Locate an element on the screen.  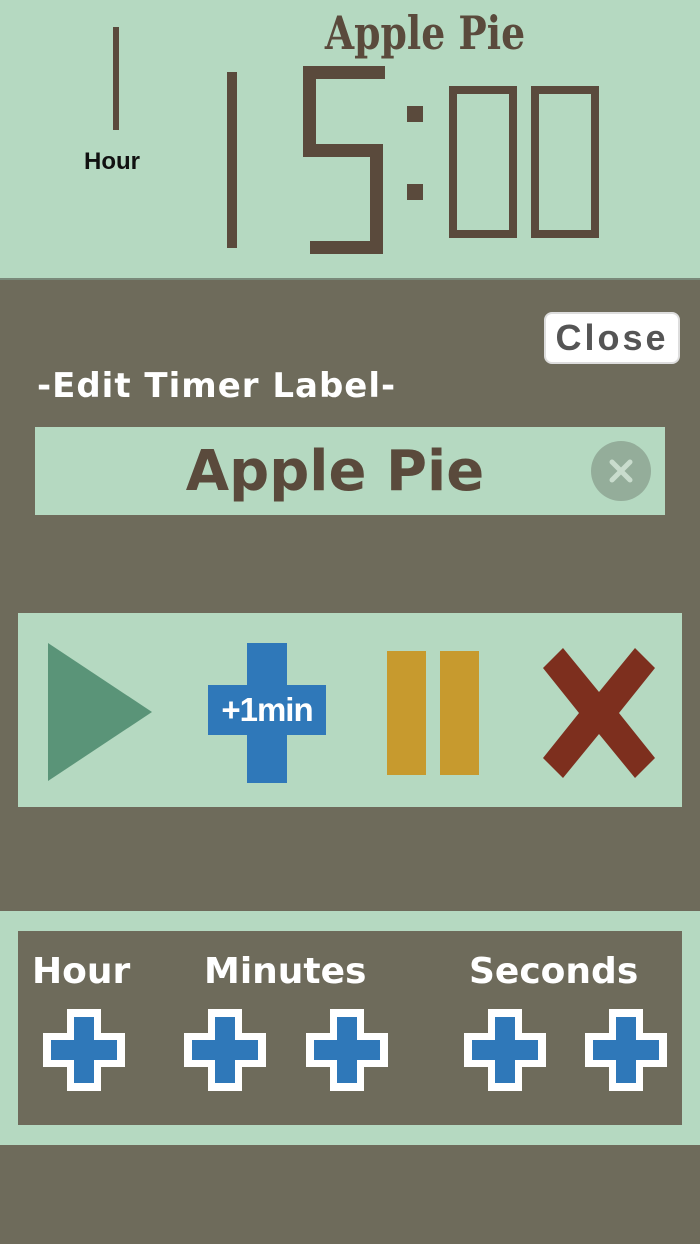
add-ten-minutes-button is located at coordinates (225, 1050).